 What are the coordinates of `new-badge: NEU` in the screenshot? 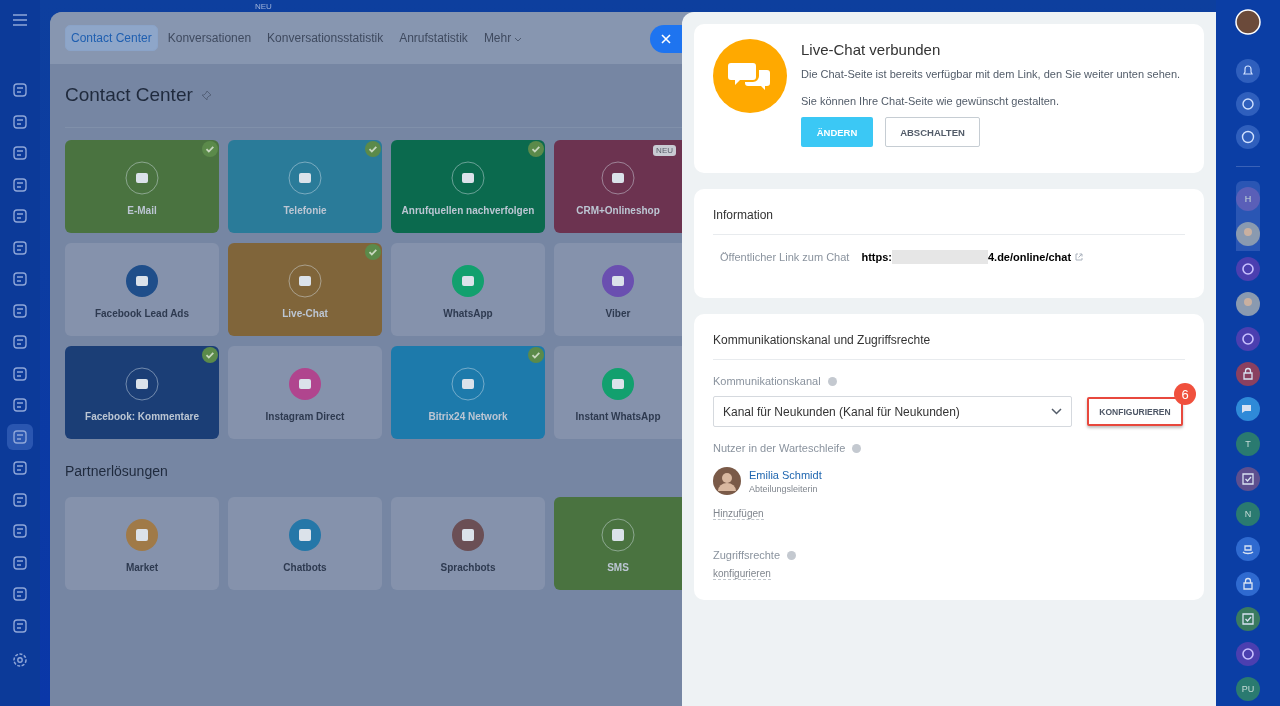 It's located at (664, 150).